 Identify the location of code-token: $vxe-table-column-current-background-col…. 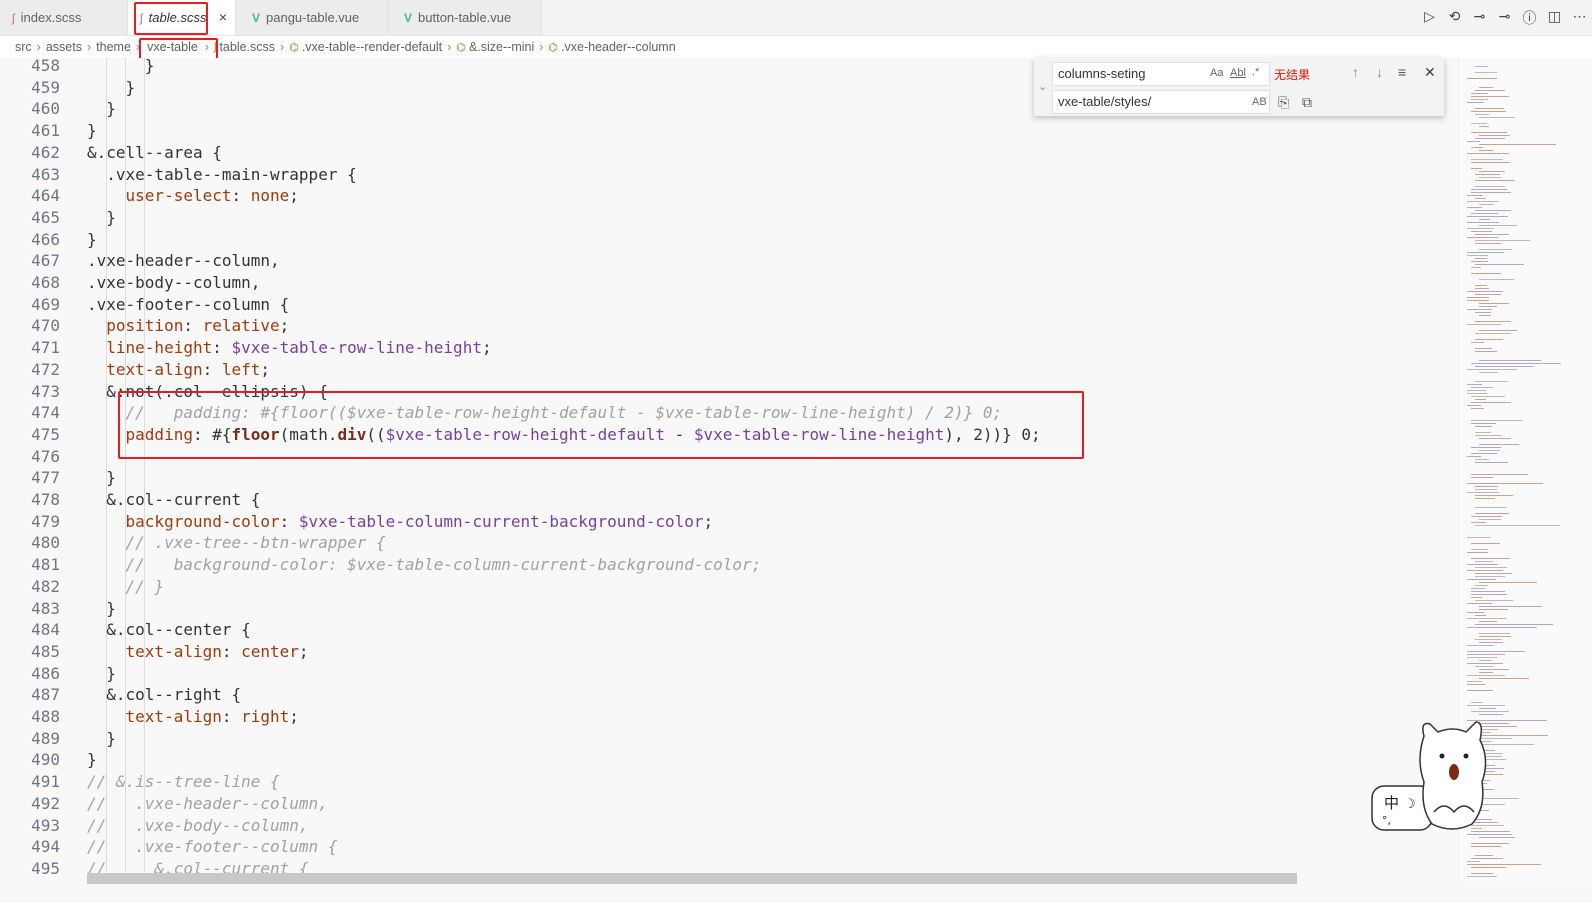
(501, 521).